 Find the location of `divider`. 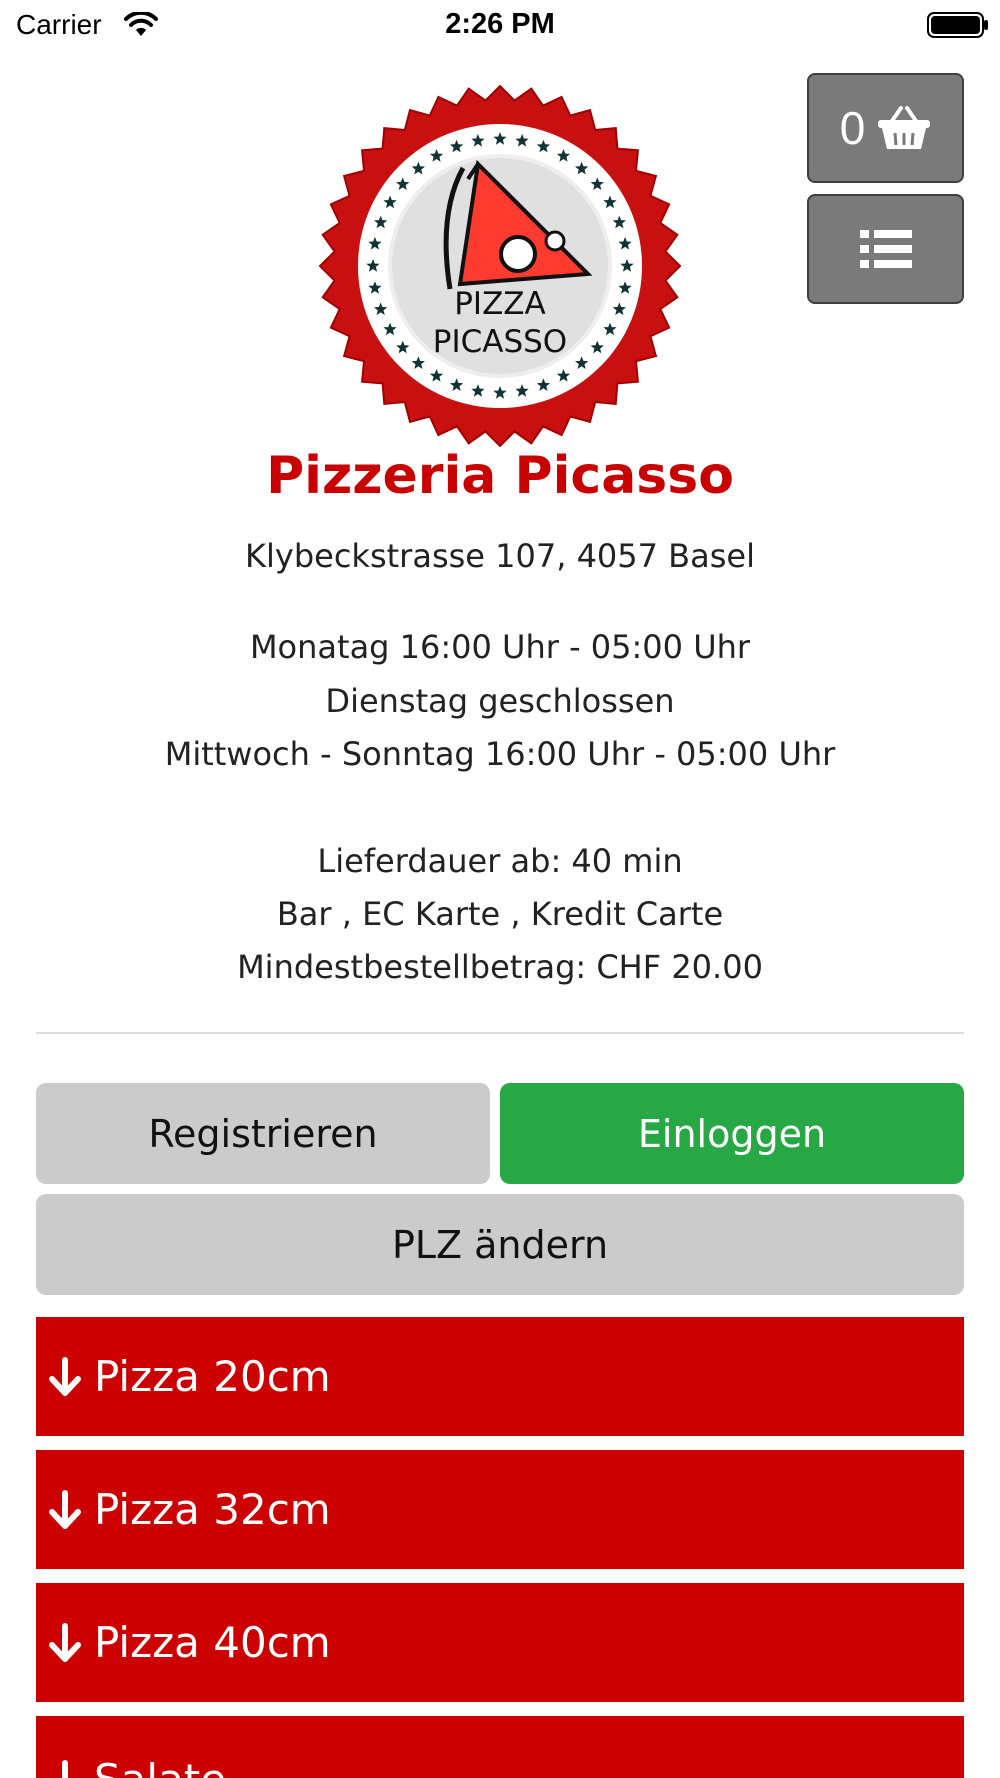

divider is located at coordinates (500, 1033).